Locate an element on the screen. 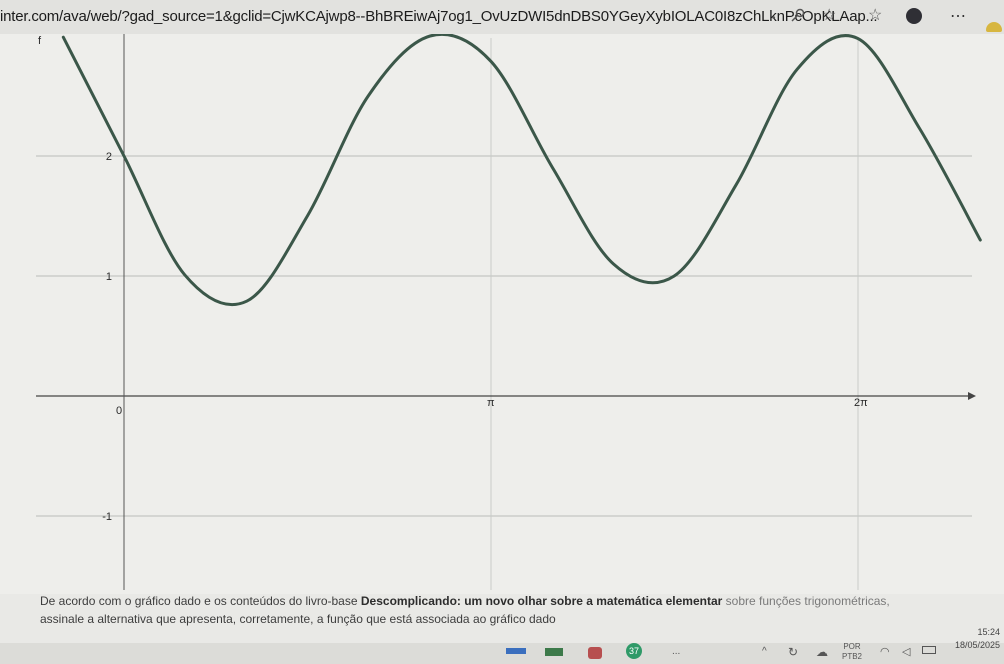 Image resolution: width=1004 pixels, height=664 pixels. clock-date: 18/05/2025 is located at coordinates (977, 645).